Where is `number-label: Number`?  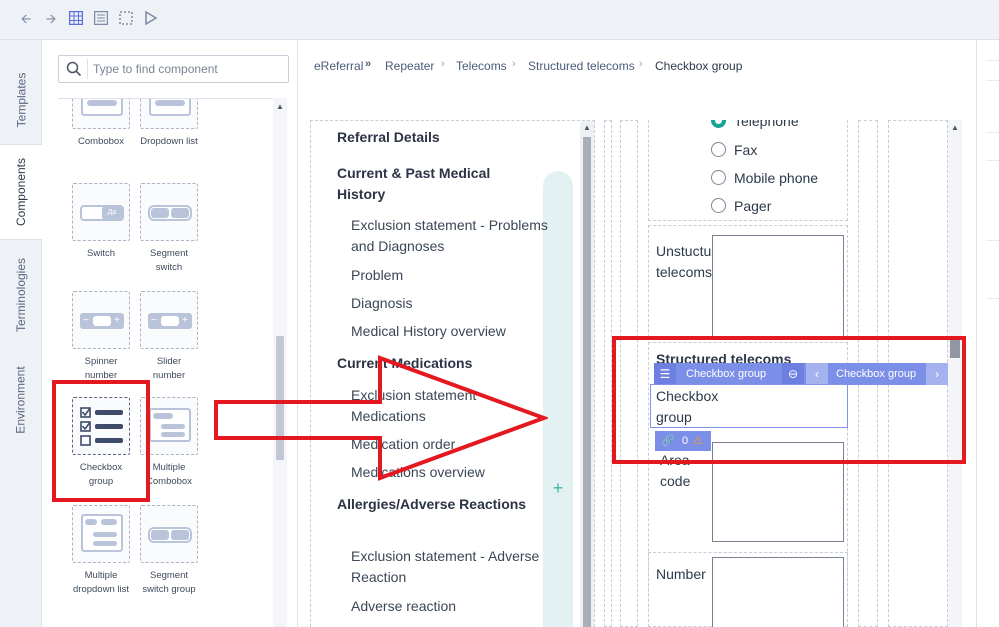
number-label: Number is located at coordinates (681, 574).